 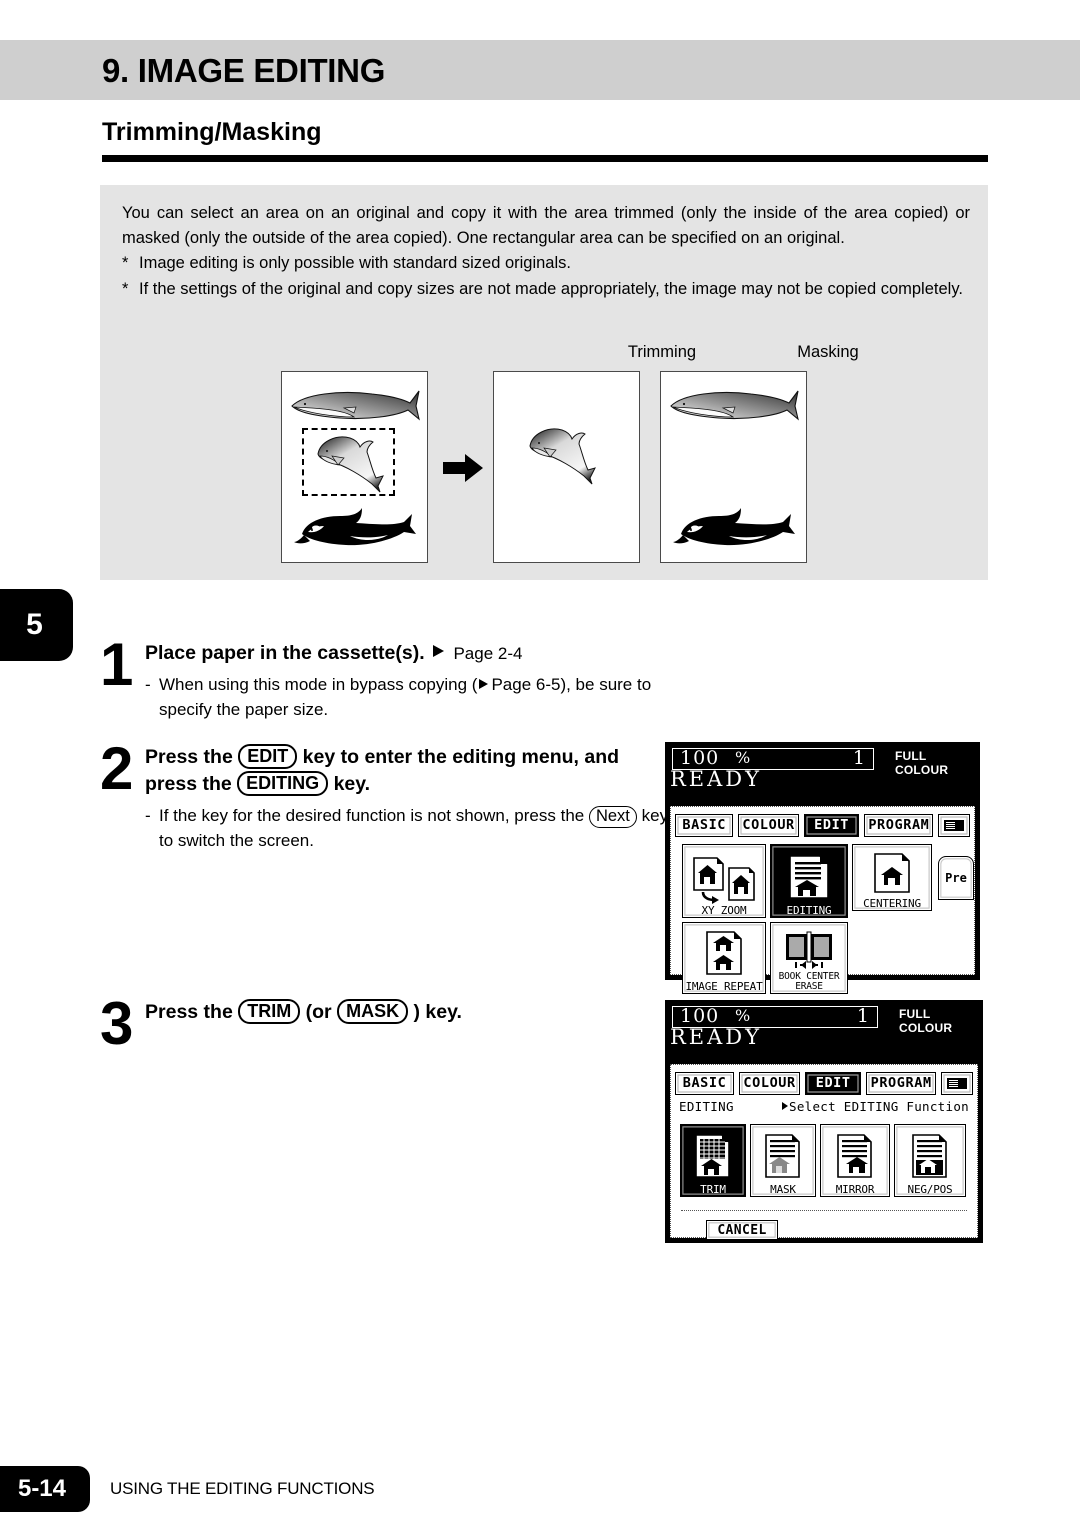 I want to click on lcd1-preview-tab: Pre, so click(x=956, y=878).